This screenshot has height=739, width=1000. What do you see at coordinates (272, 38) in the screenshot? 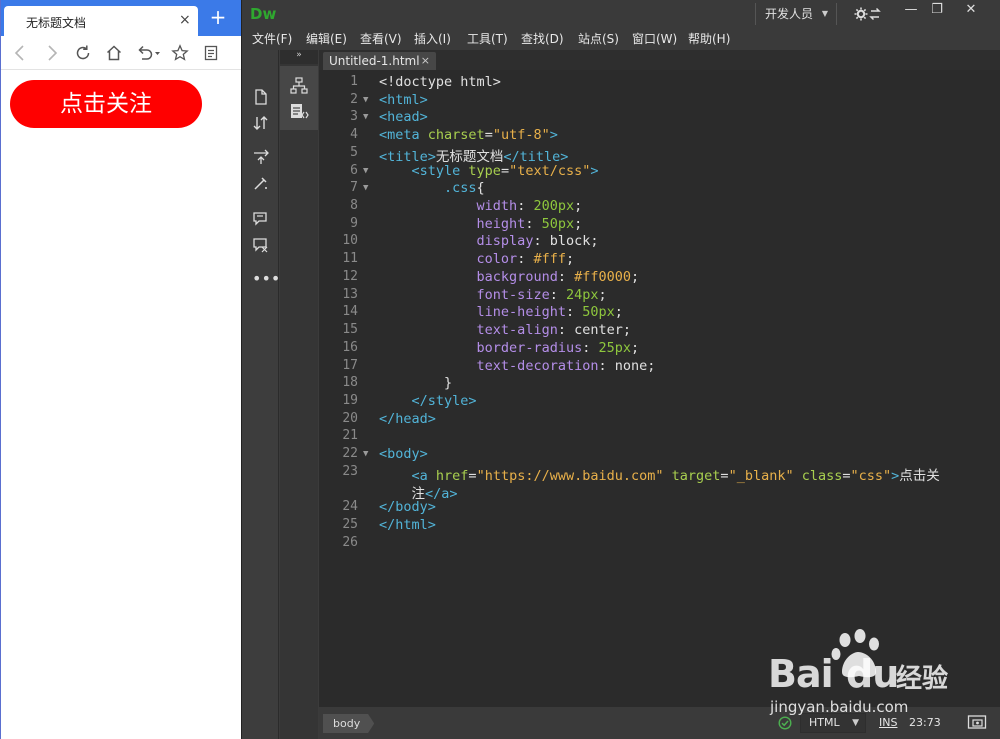
I see `menu-file: 文件(F)` at bounding box center [272, 38].